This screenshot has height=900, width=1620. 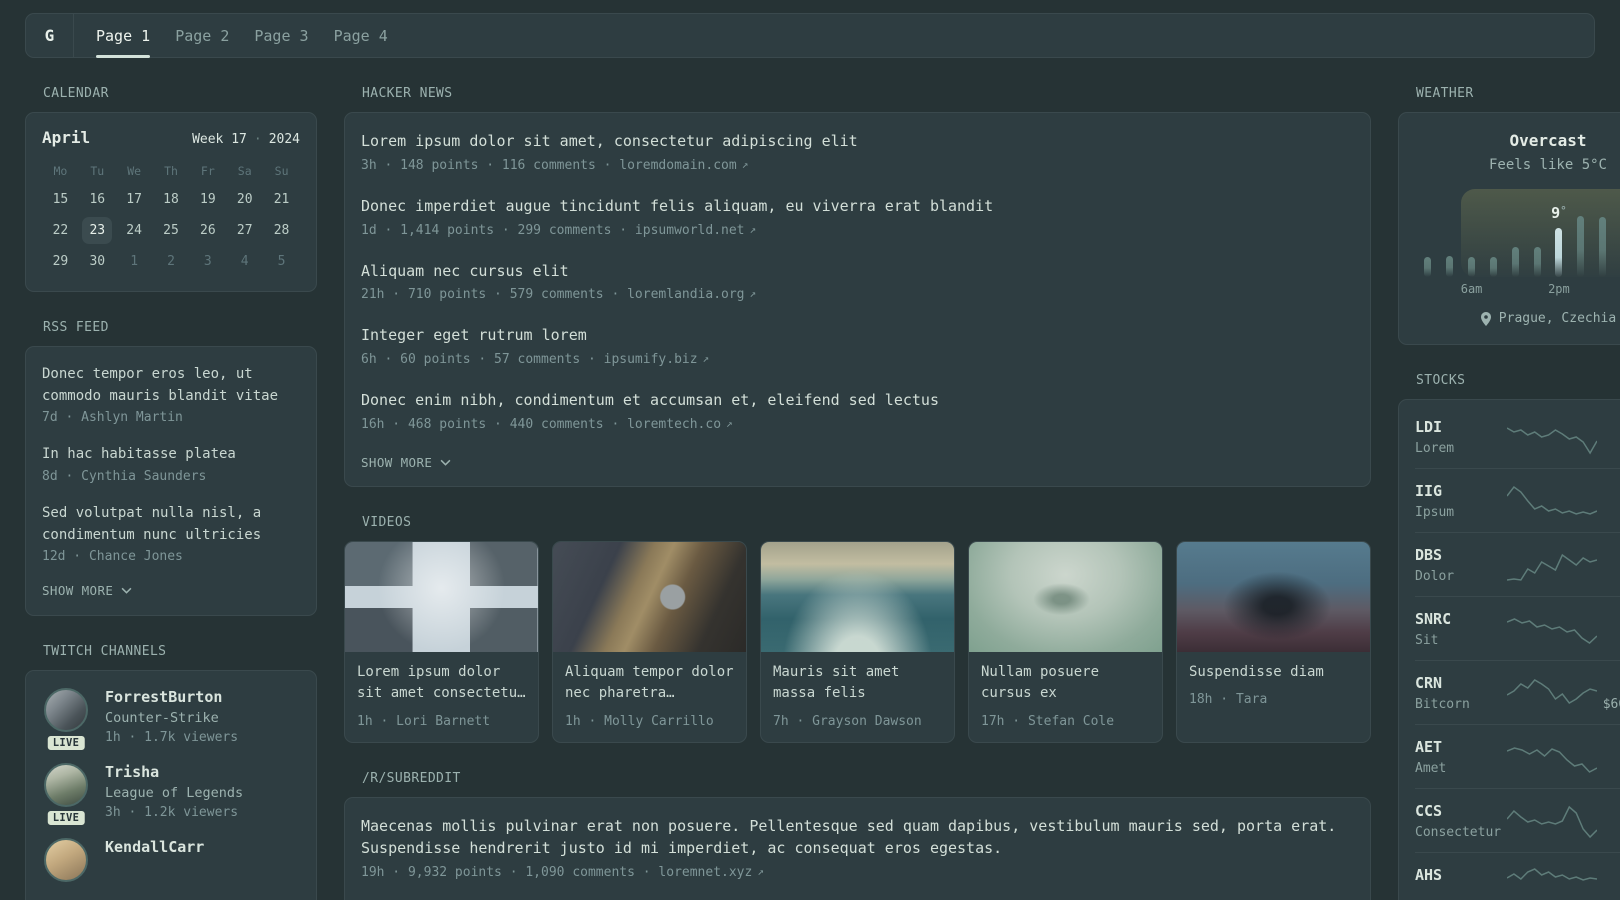 I want to click on video-card-body: Suspendisse diam 18h · Tara, so click(x=1273, y=686).